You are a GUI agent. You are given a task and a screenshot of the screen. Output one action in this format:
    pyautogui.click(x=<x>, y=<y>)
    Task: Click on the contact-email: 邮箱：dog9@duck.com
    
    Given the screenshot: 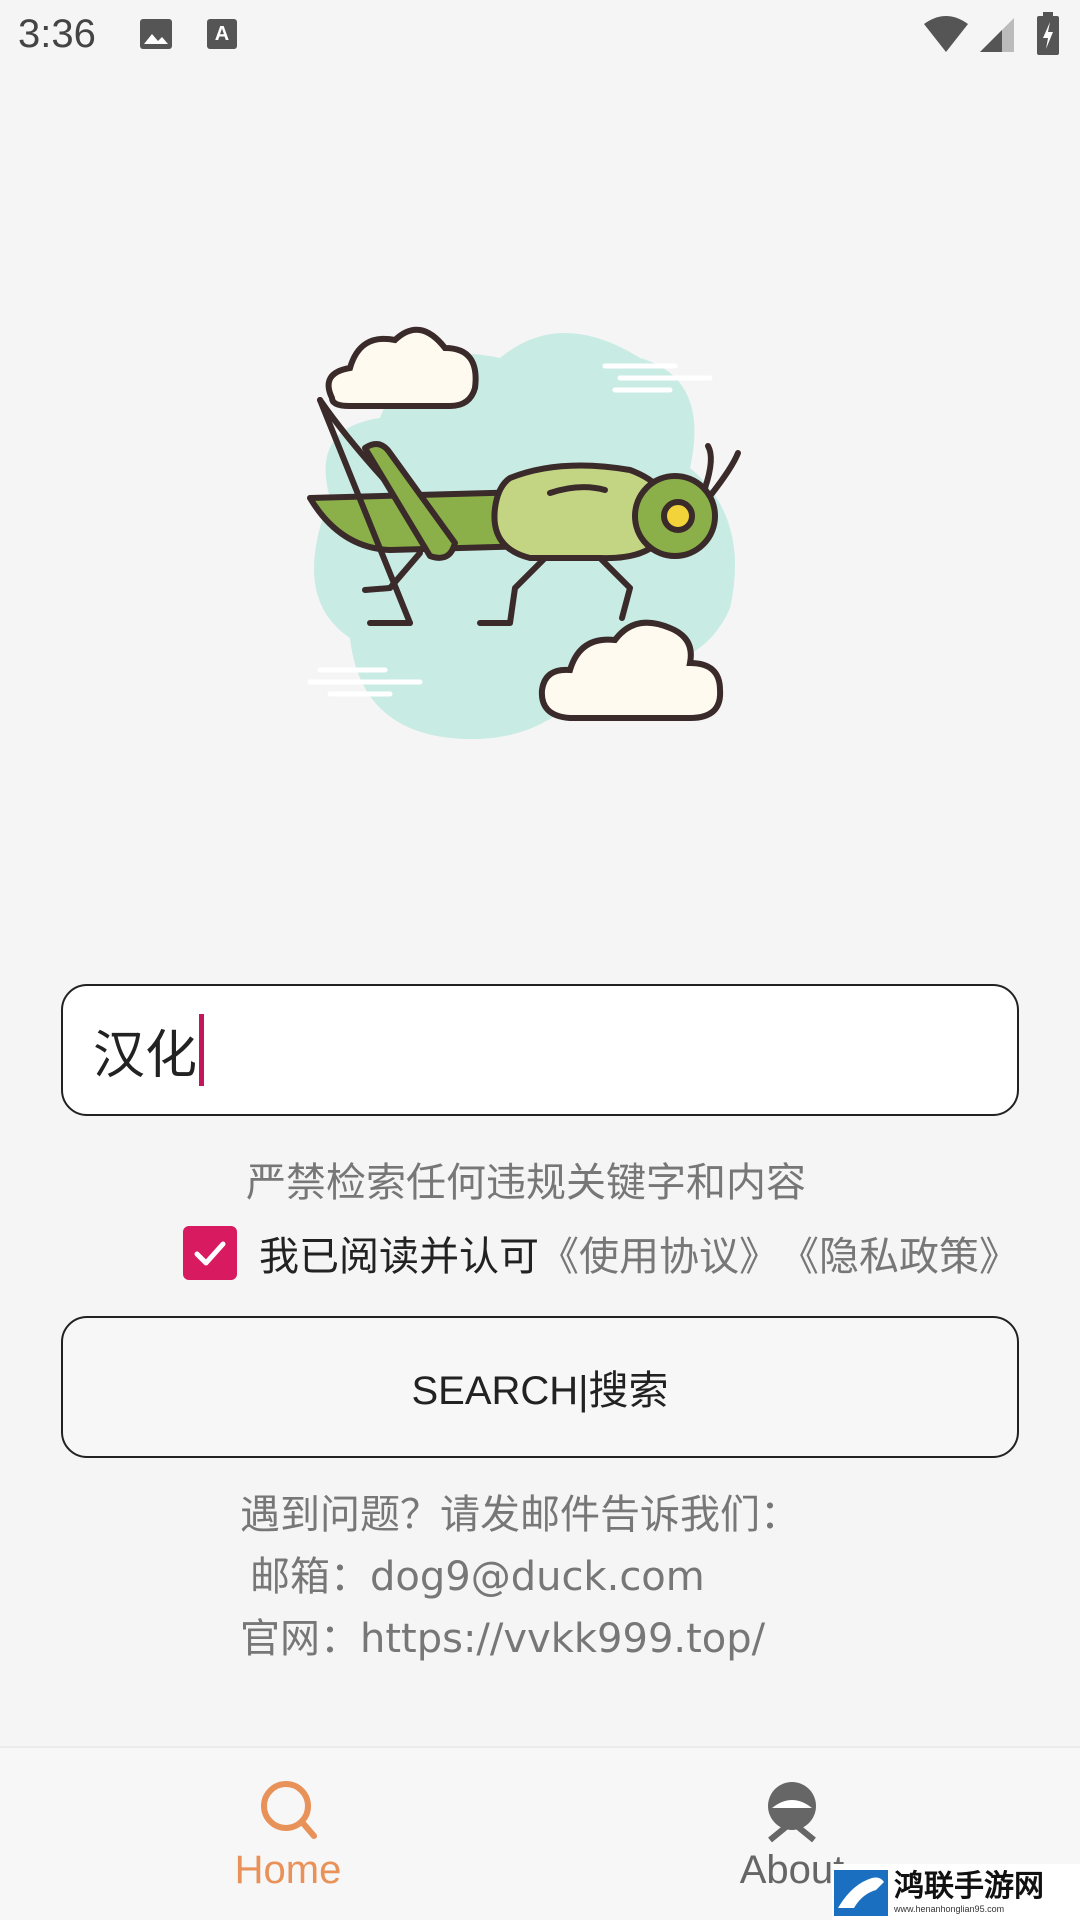 What is the action you would take?
    pyautogui.click(x=477, y=1573)
    